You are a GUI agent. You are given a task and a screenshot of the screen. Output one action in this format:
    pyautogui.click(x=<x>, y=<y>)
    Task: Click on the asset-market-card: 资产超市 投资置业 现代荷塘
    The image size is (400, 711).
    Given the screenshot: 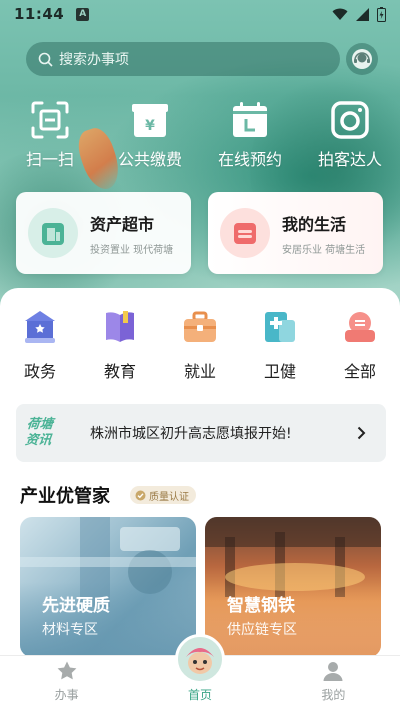 What is the action you would take?
    pyautogui.click(x=103, y=233)
    